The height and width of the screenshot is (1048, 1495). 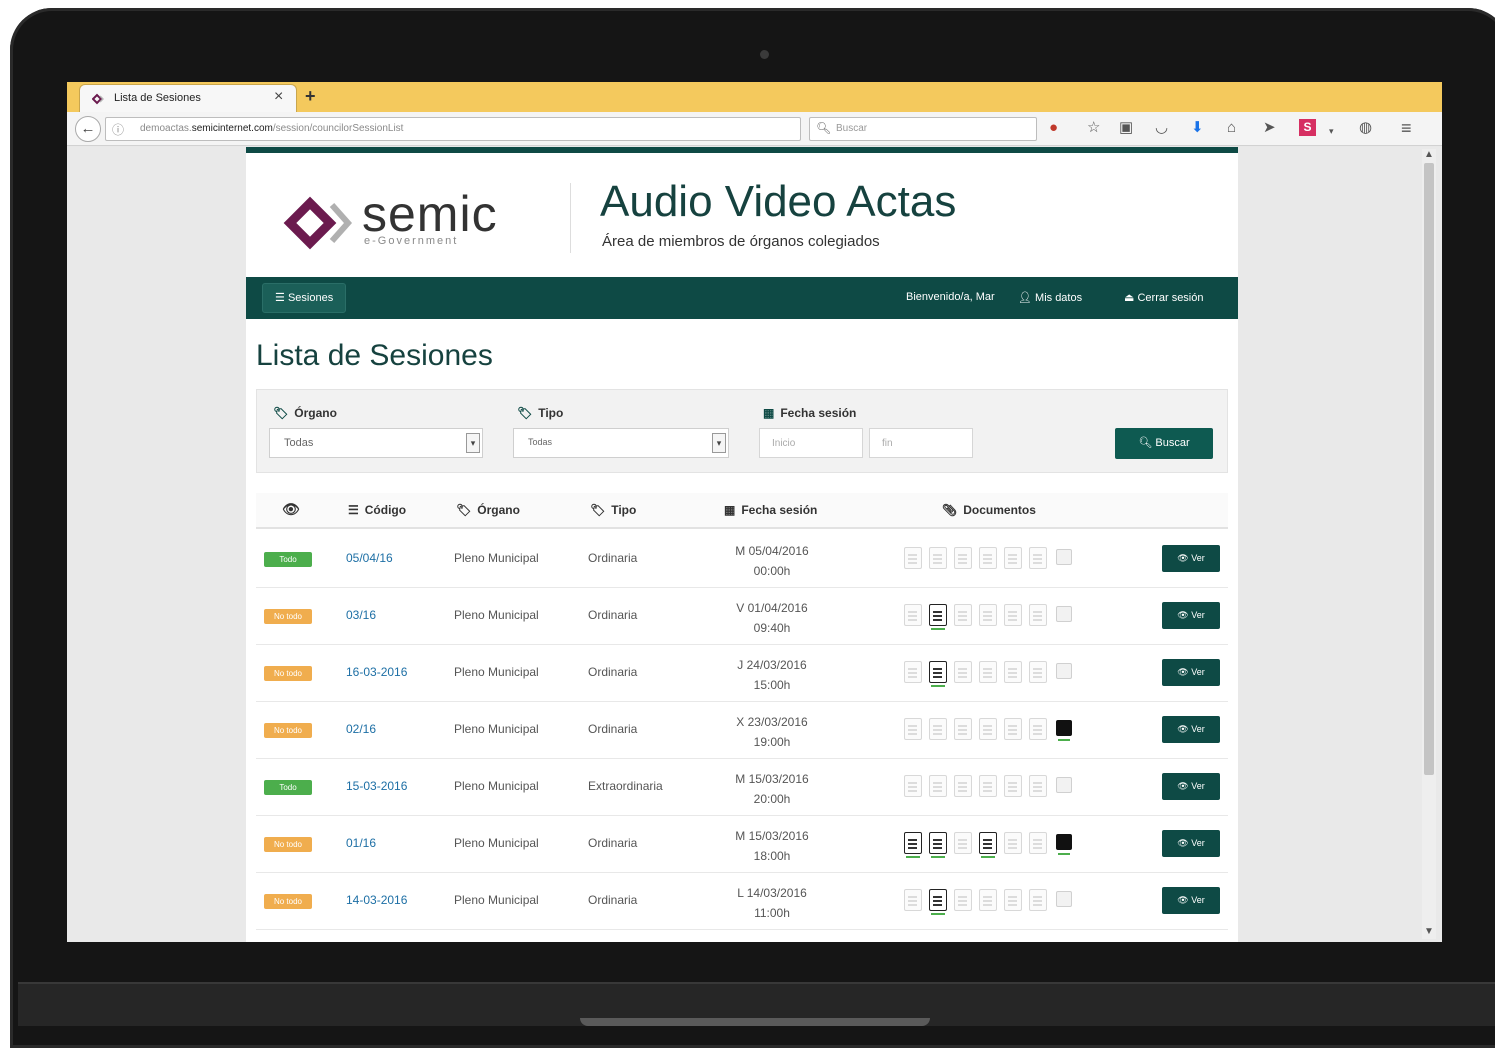 I want to click on logout-link: ⏏ Cerrar sesión, so click(x=1164, y=297).